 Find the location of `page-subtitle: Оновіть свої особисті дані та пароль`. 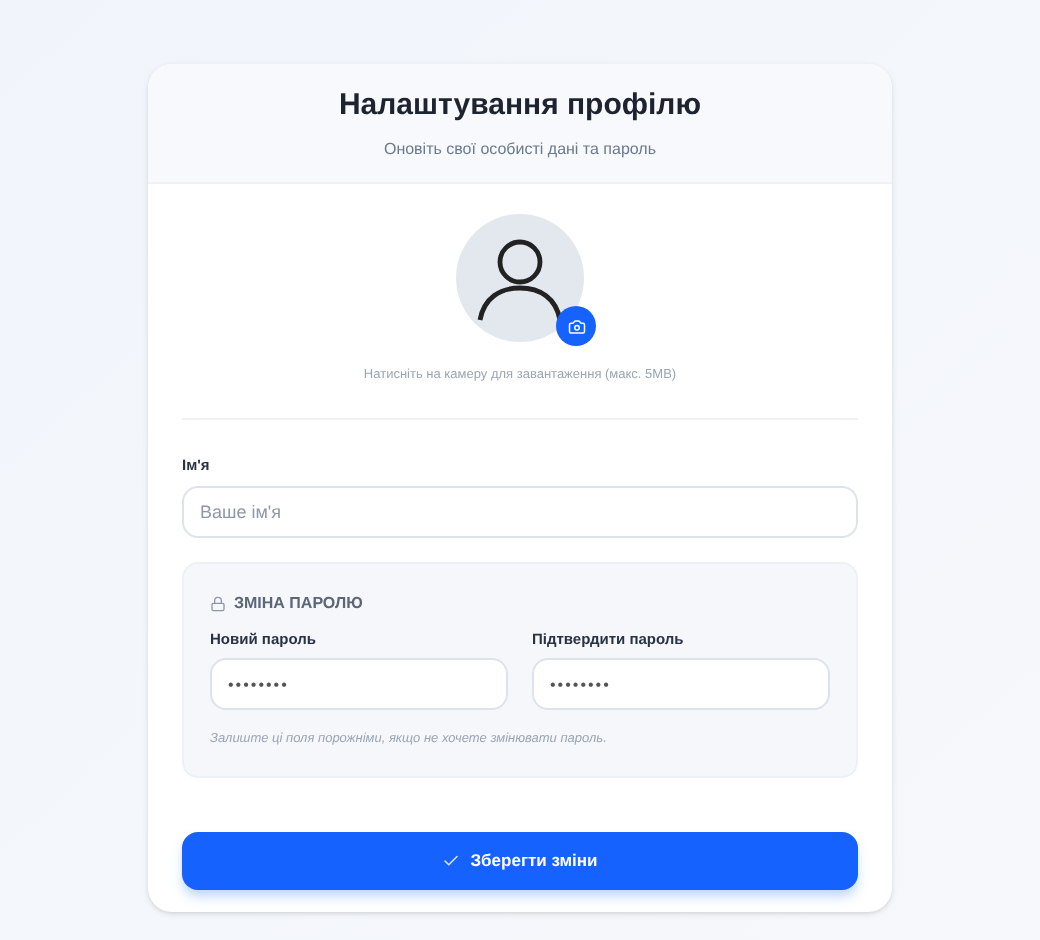

page-subtitle: Оновіть свої особисті дані та пароль is located at coordinates (520, 149).